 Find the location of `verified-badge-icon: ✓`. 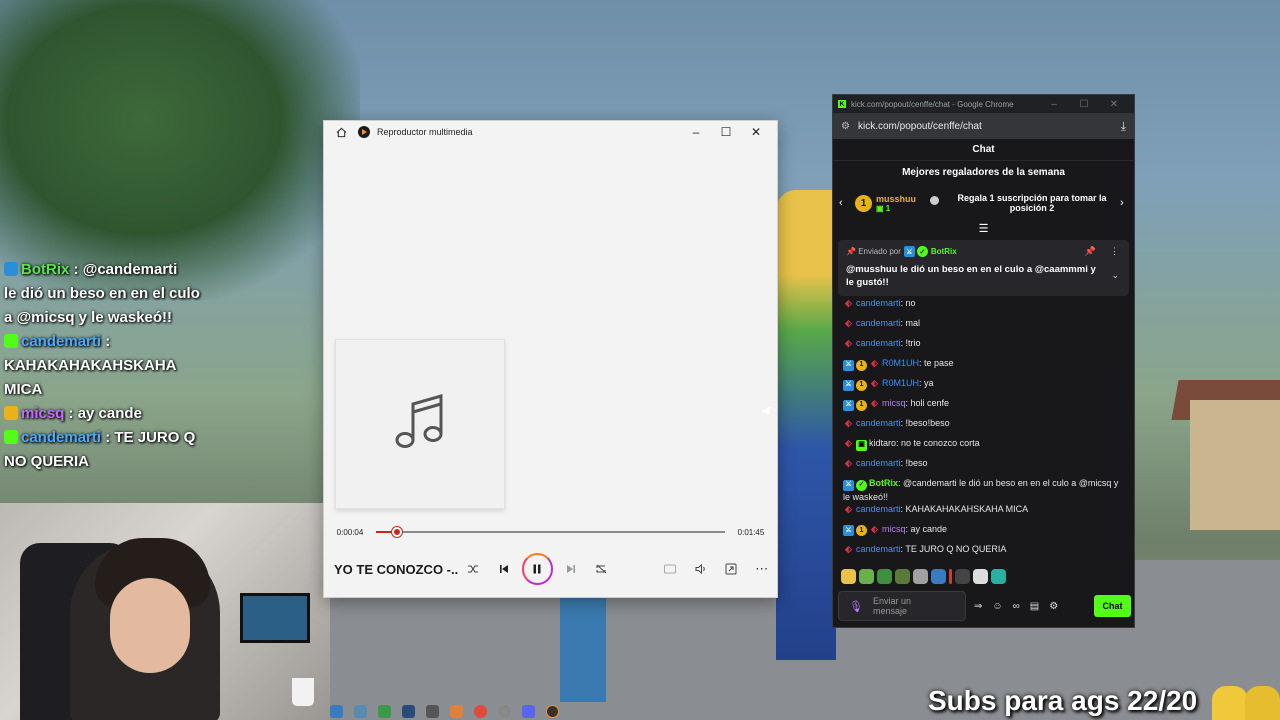

verified-badge-icon: ✓ is located at coordinates (922, 251).